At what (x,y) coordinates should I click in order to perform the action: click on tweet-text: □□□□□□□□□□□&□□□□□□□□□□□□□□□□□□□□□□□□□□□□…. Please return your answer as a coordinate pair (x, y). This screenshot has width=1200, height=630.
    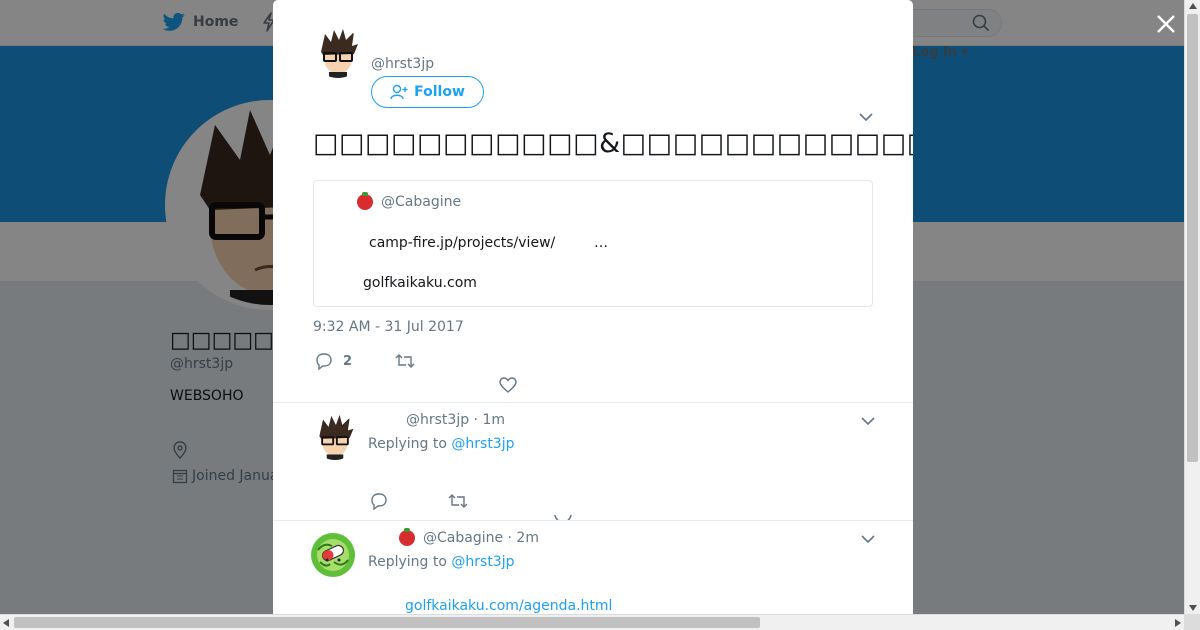
    Looking at the image, I should click on (613, 143).